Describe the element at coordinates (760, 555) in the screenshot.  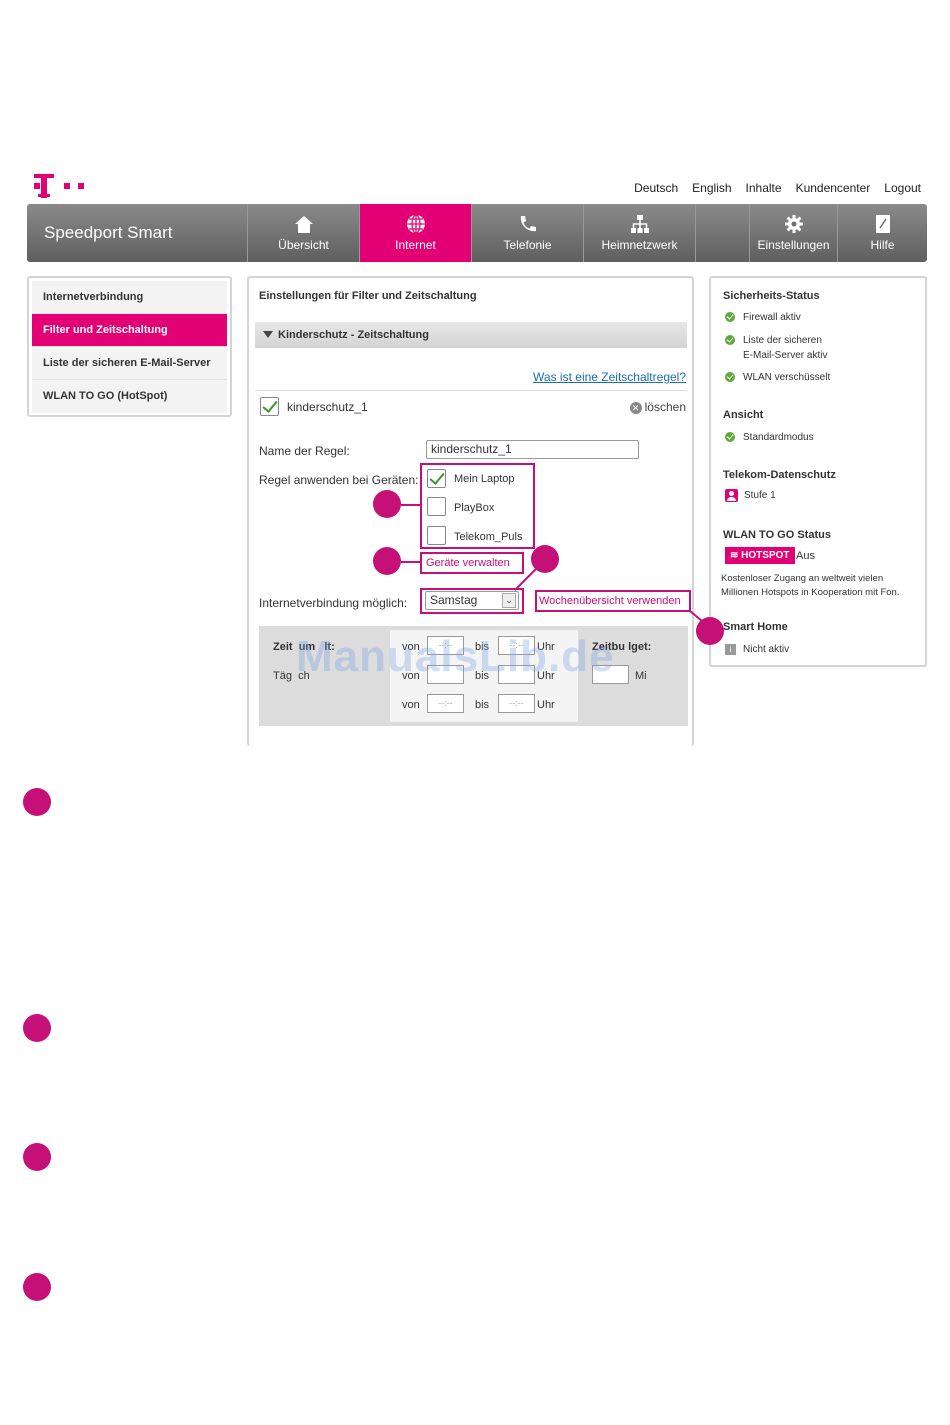
I see `hotspot-badge: ≋ HOTSPOT` at that location.